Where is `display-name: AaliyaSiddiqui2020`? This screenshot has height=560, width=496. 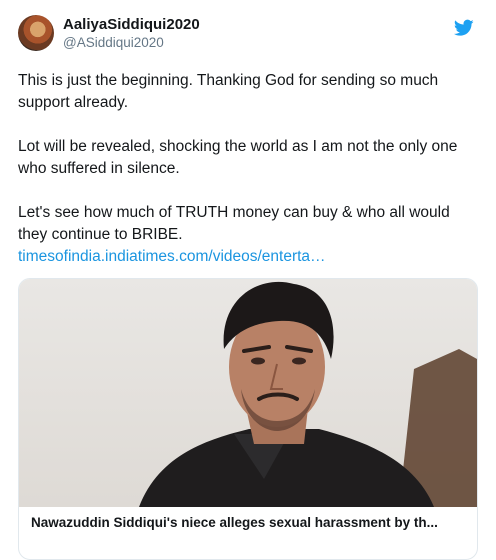 display-name: AaliyaSiddiqui2020 is located at coordinates (131, 25).